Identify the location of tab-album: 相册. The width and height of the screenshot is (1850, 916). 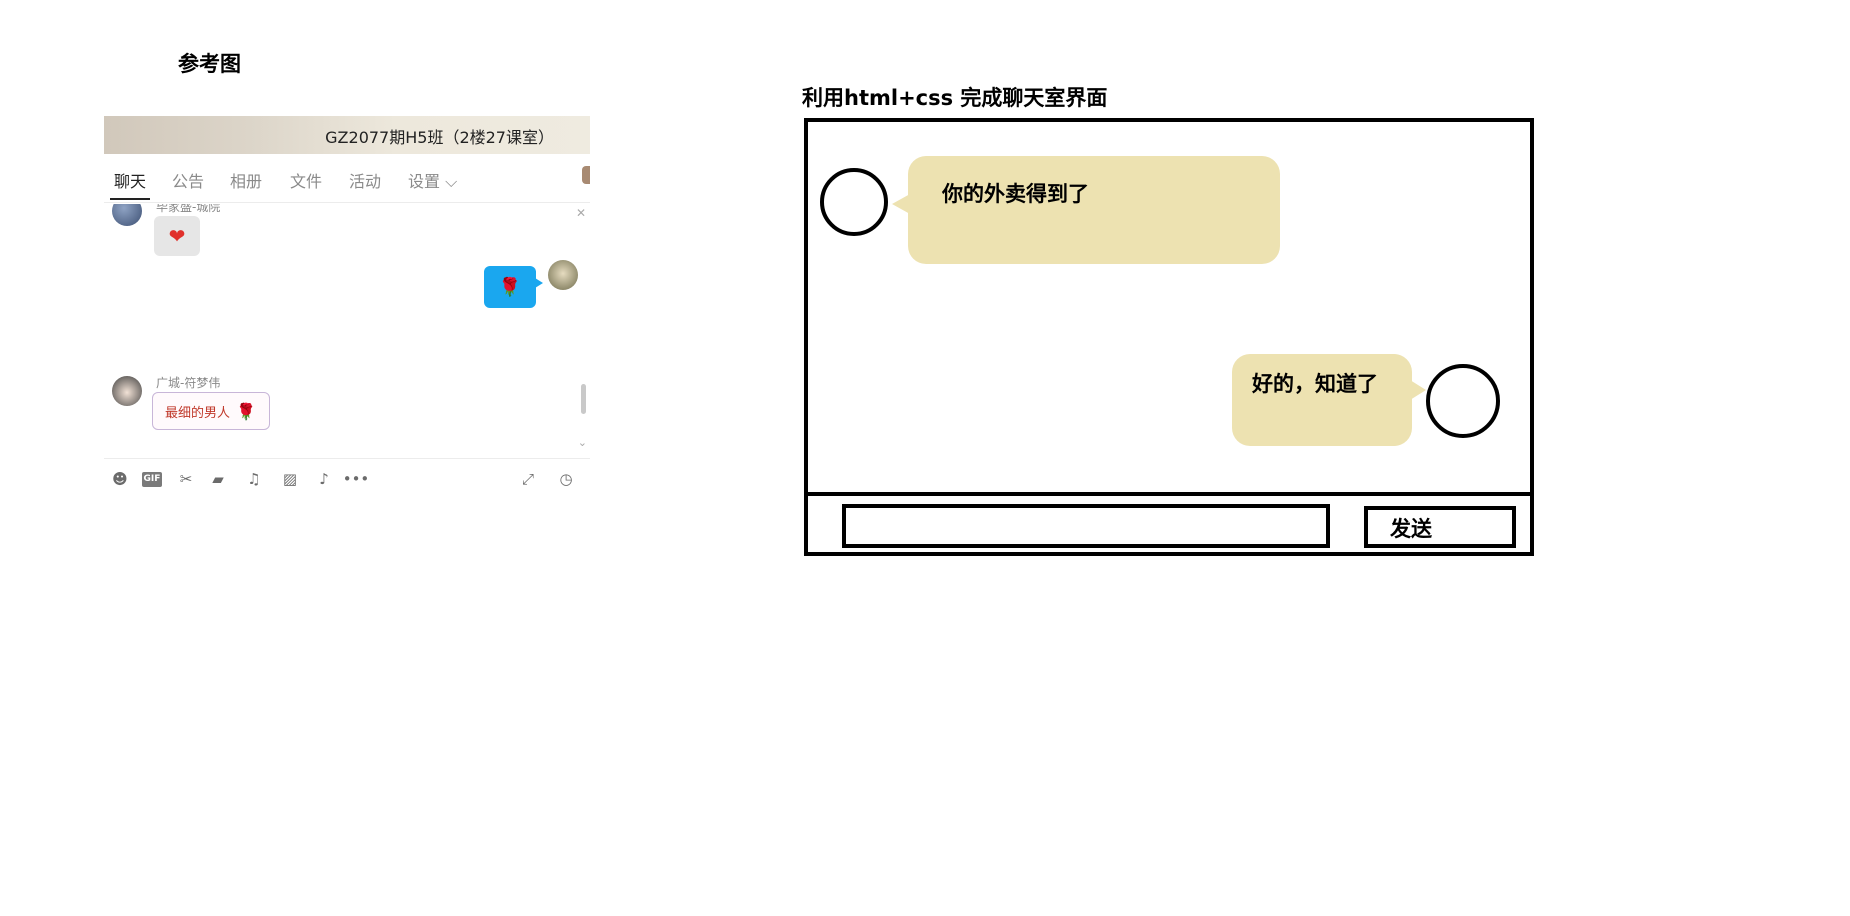
(246, 180).